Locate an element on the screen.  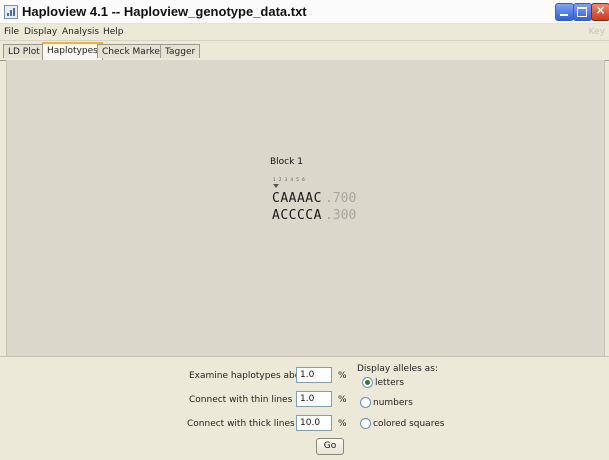
examine-percent-label: % is located at coordinates (342, 376).